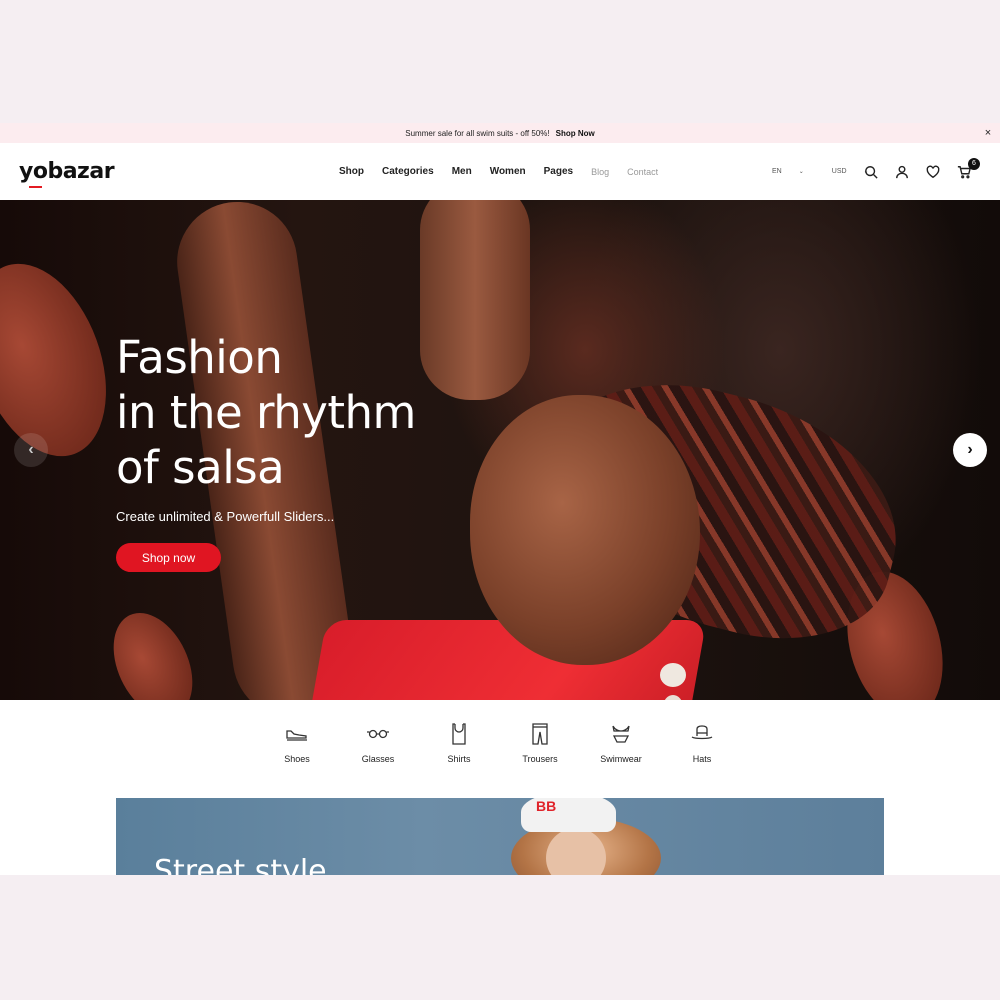  I want to click on swimwear-icon, so click(621, 734).